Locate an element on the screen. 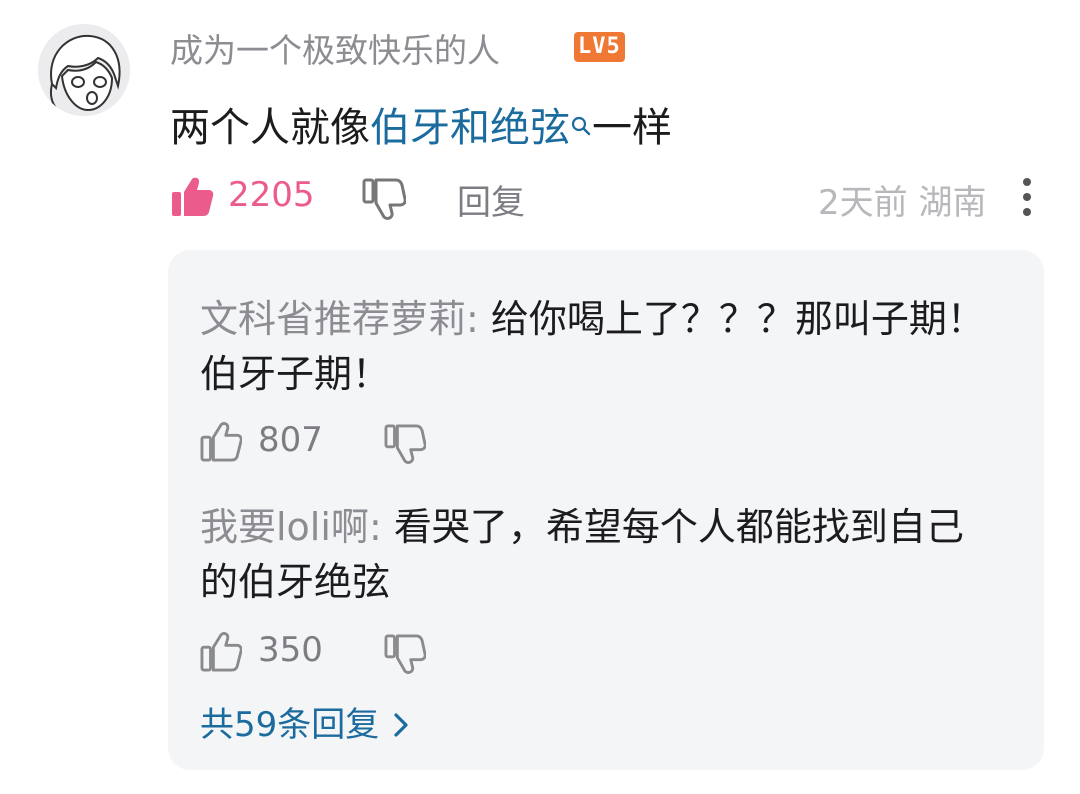 The image size is (1080, 794). comment-text: 两个人就像伯牙和绝弦 一样 is located at coordinates (421, 124).